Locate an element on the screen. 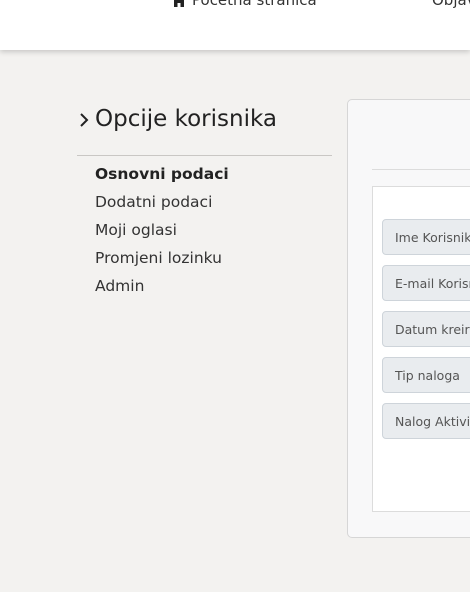 This screenshot has width=470, height=592. username-field: Ime Korisnika is located at coordinates (426, 237).